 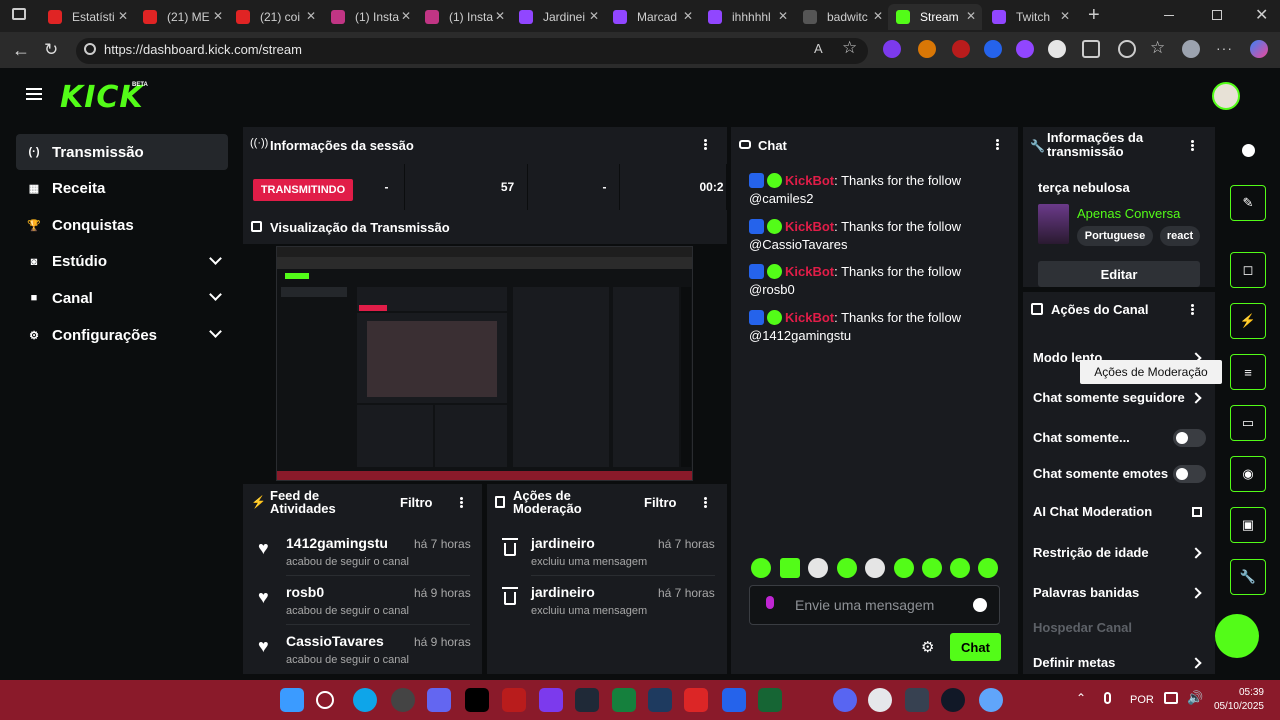 What do you see at coordinates (563, 592) in the screenshot?
I see `mod-user: jardineiro` at bounding box center [563, 592].